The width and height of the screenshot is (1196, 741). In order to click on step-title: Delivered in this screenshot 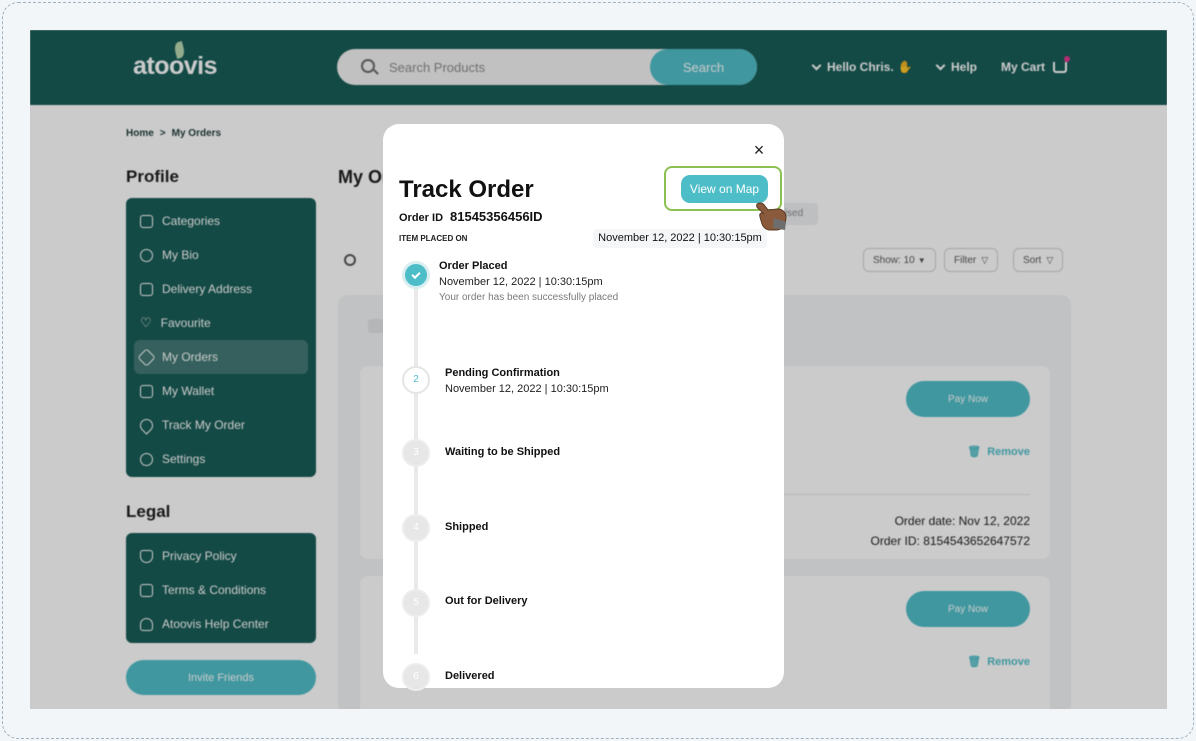, I will do `click(470, 676)`.